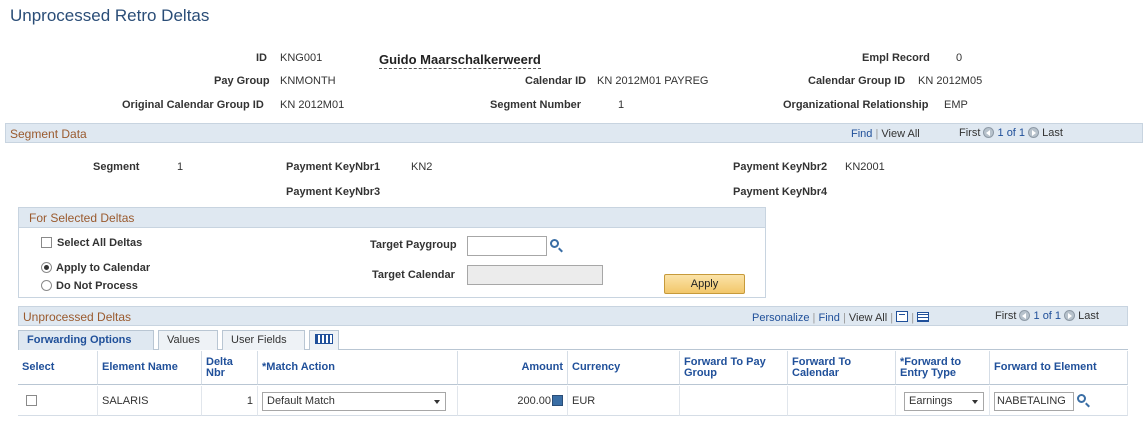 The width and height of the screenshot is (1147, 427). I want to click on col-select: Select, so click(58, 368).